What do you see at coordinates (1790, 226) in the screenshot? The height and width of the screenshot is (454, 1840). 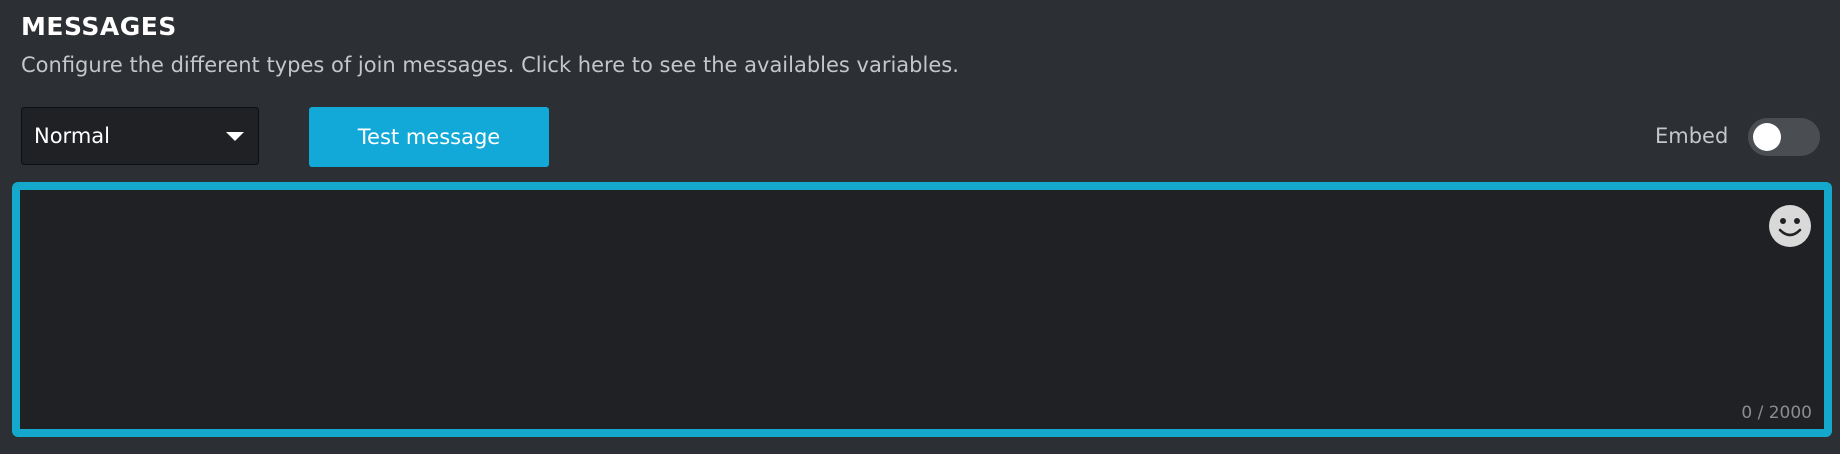 I see `smiley-face-icon` at bounding box center [1790, 226].